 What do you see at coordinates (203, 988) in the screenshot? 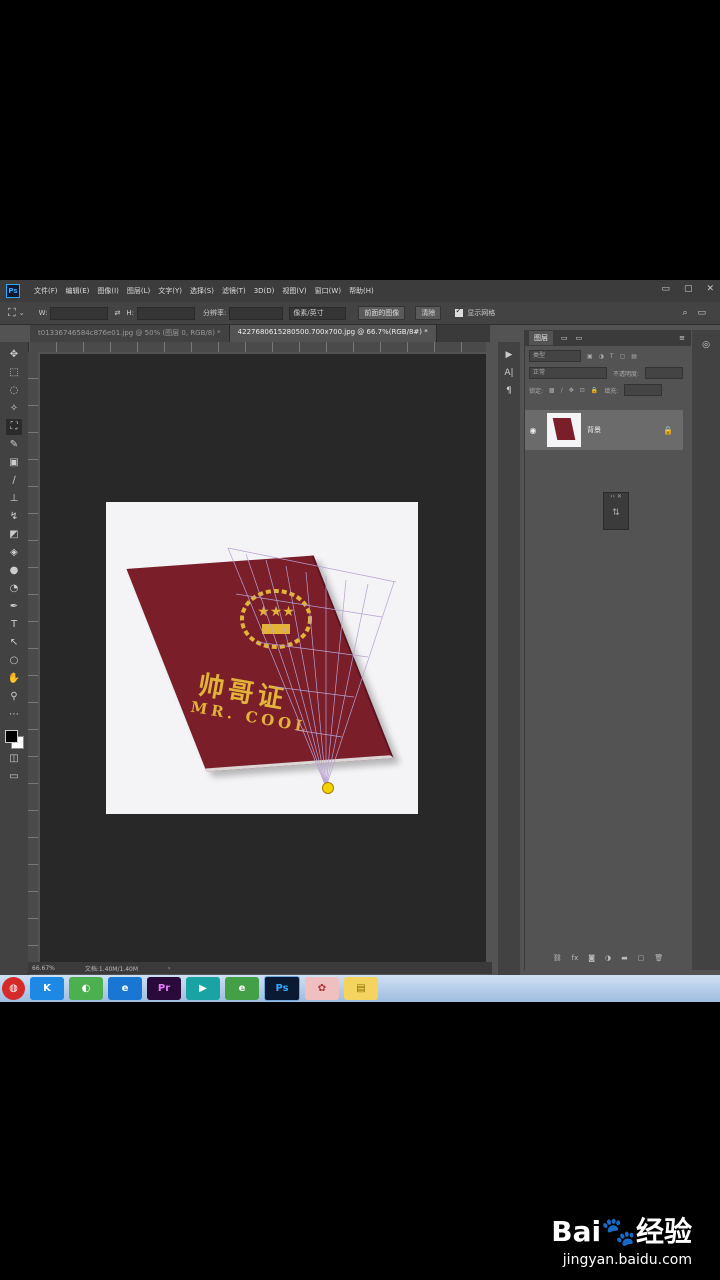
I see `taskbar-player-icon: ▶` at bounding box center [203, 988].